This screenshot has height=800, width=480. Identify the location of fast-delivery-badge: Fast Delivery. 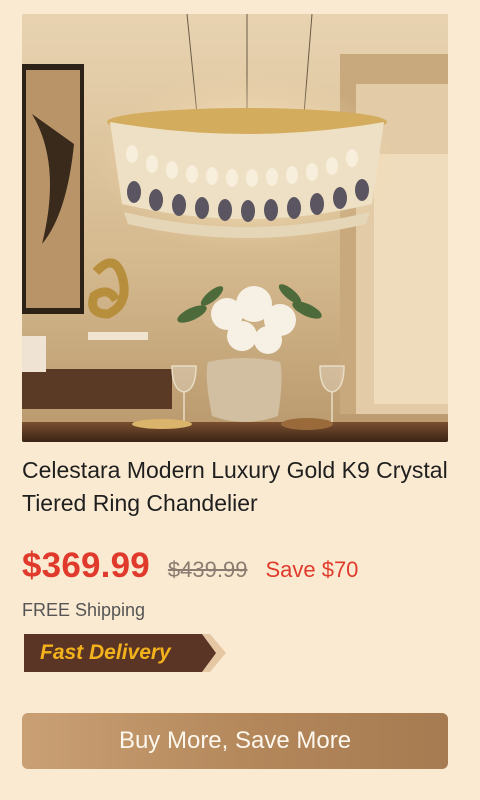
(127, 653).